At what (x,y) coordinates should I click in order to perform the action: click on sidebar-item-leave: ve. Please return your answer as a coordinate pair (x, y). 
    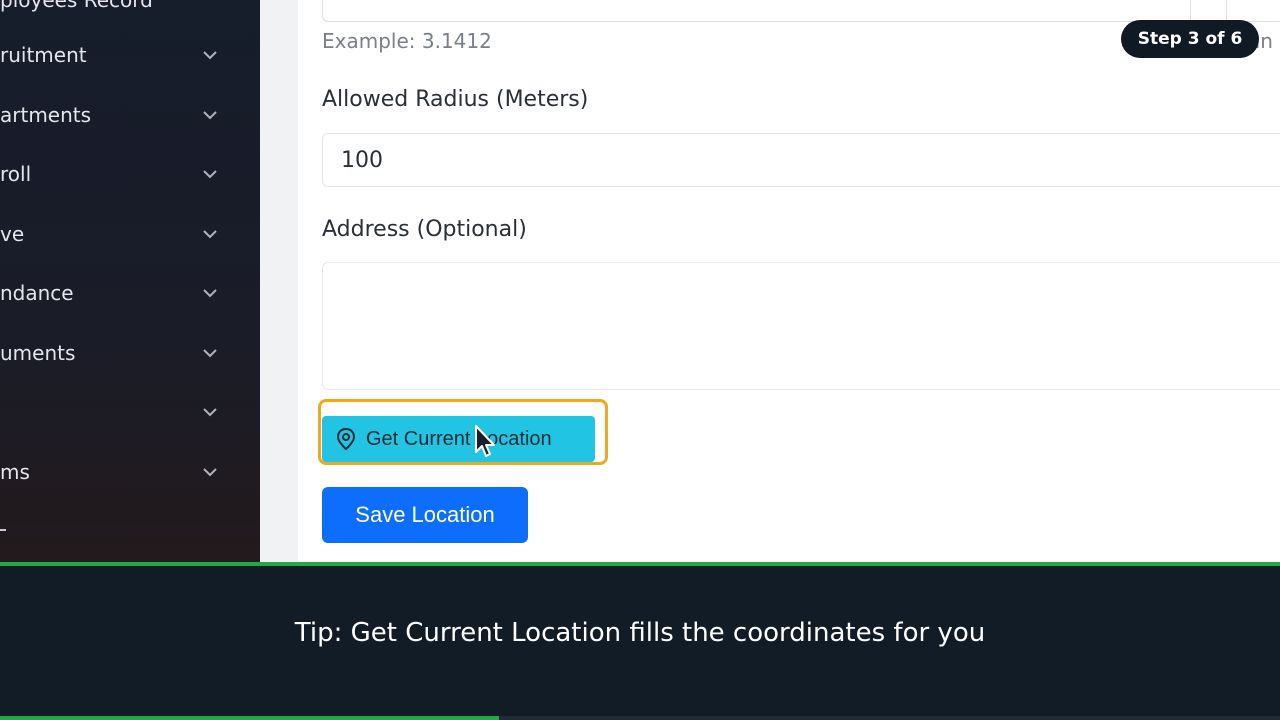
    Looking at the image, I should click on (115, 234).